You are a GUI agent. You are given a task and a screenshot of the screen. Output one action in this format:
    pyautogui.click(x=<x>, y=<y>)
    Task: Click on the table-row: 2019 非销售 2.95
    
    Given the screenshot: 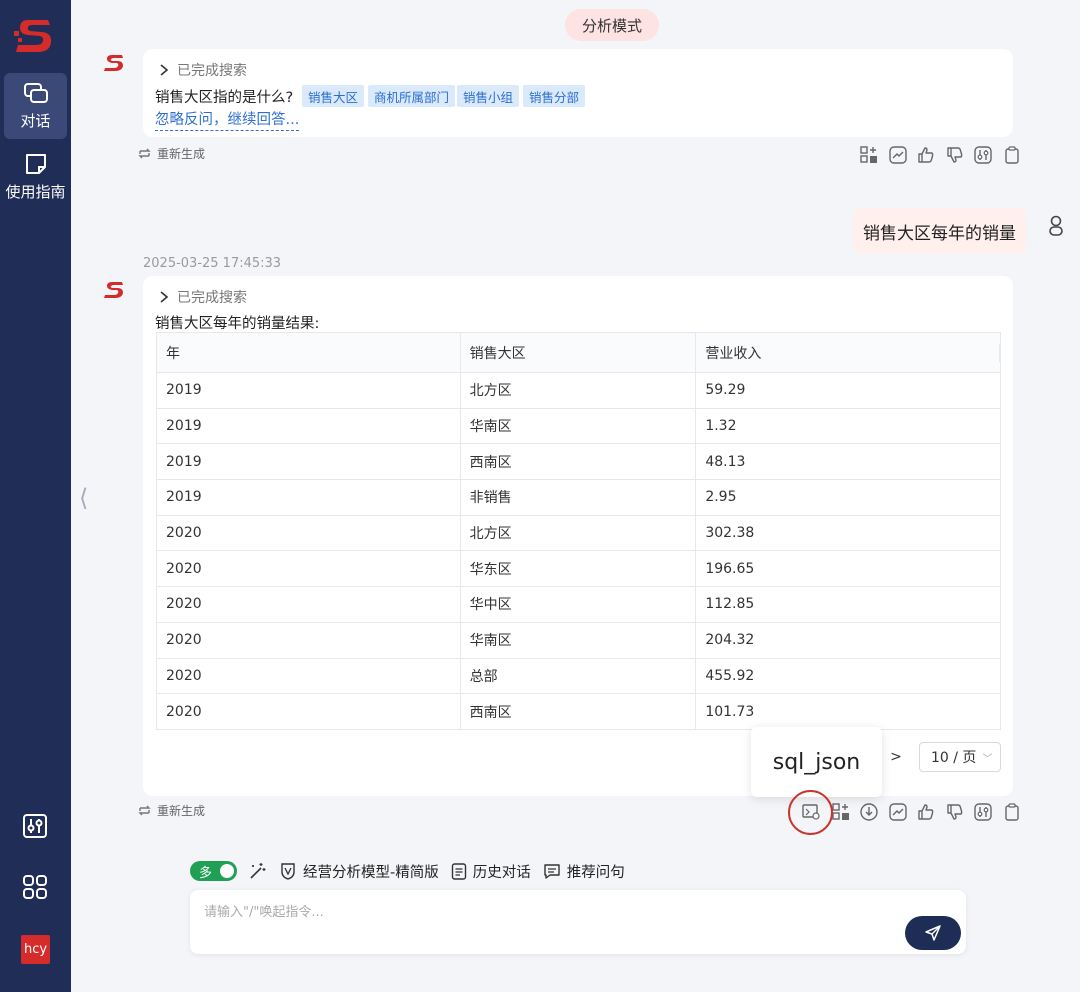 What is the action you would take?
    pyautogui.click(x=578, y=497)
    